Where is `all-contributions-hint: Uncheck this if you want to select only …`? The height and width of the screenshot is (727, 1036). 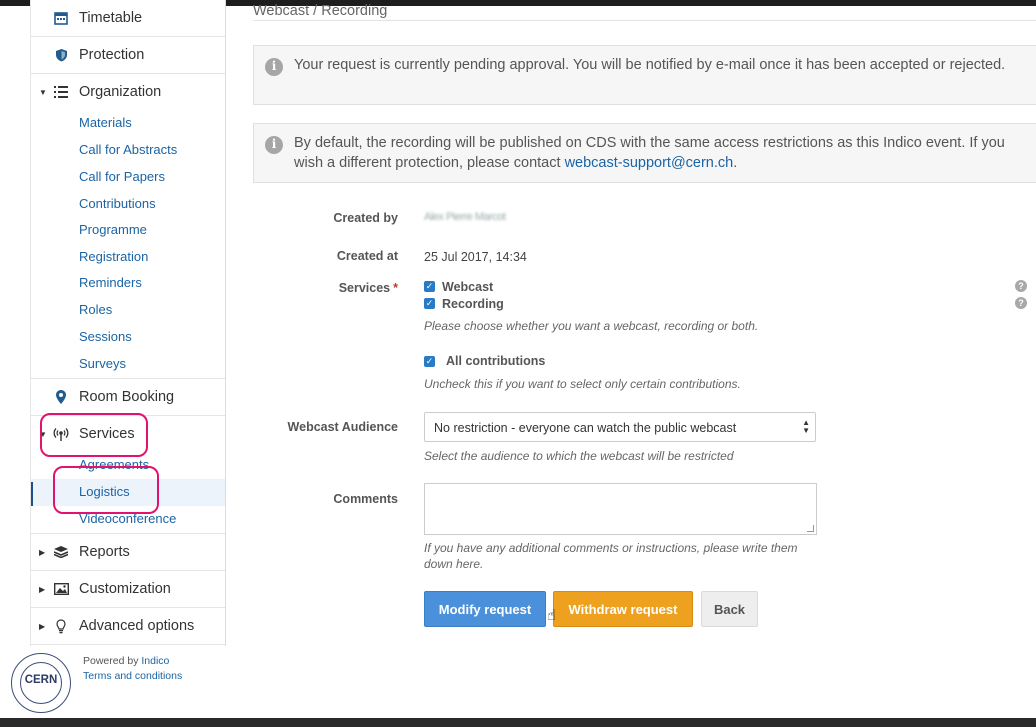
all-contributions-hint: Uncheck this if you want to select only … is located at coordinates (582, 384).